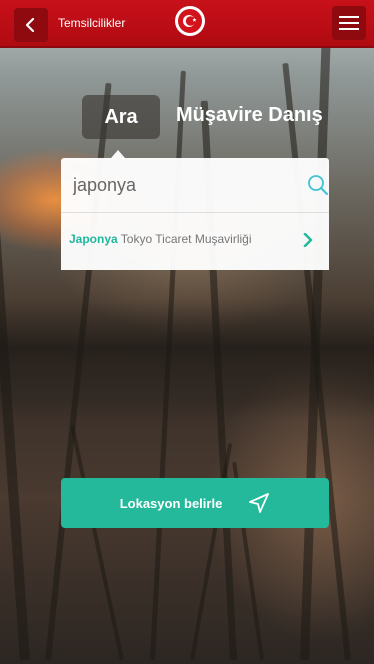 This screenshot has height=664, width=374. I want to click on chevron-left-icon, so click(30, 25).